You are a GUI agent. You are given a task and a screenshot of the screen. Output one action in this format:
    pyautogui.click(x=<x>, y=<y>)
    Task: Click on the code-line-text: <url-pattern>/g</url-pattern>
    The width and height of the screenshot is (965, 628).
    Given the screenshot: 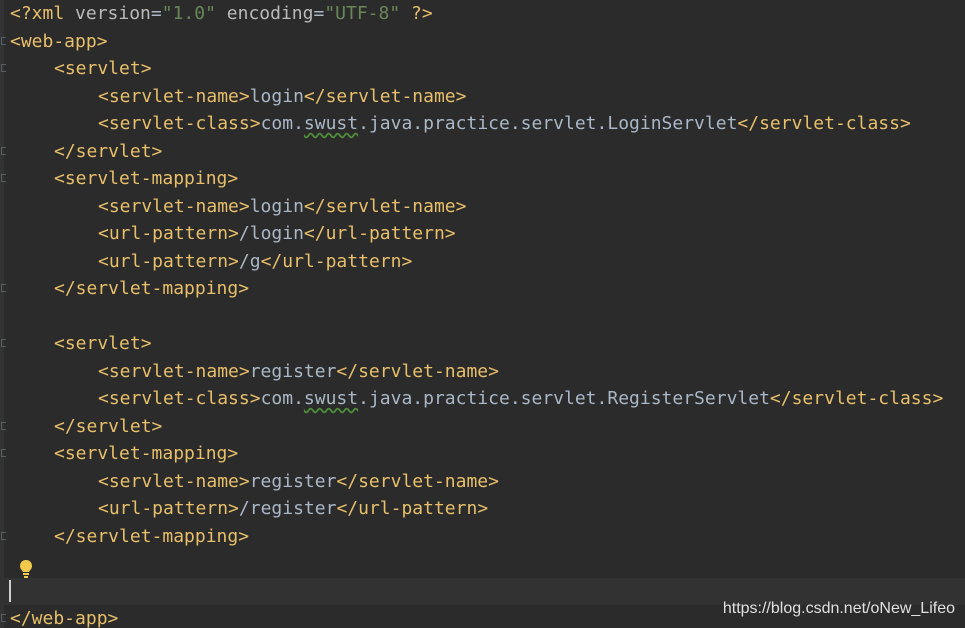 What is the action you would take?
    pyautogui.click(x=255, y=262)
    